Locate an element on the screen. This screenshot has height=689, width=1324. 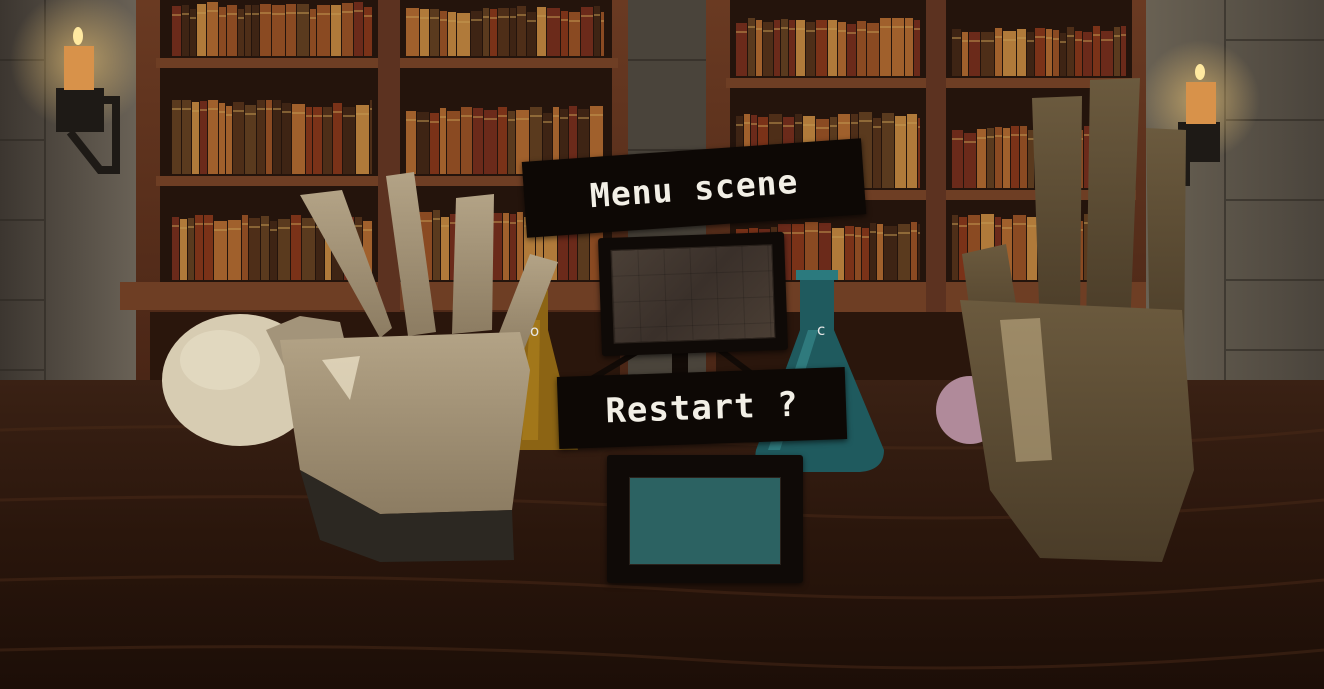
restart-button is located at coordinates (705, 519).